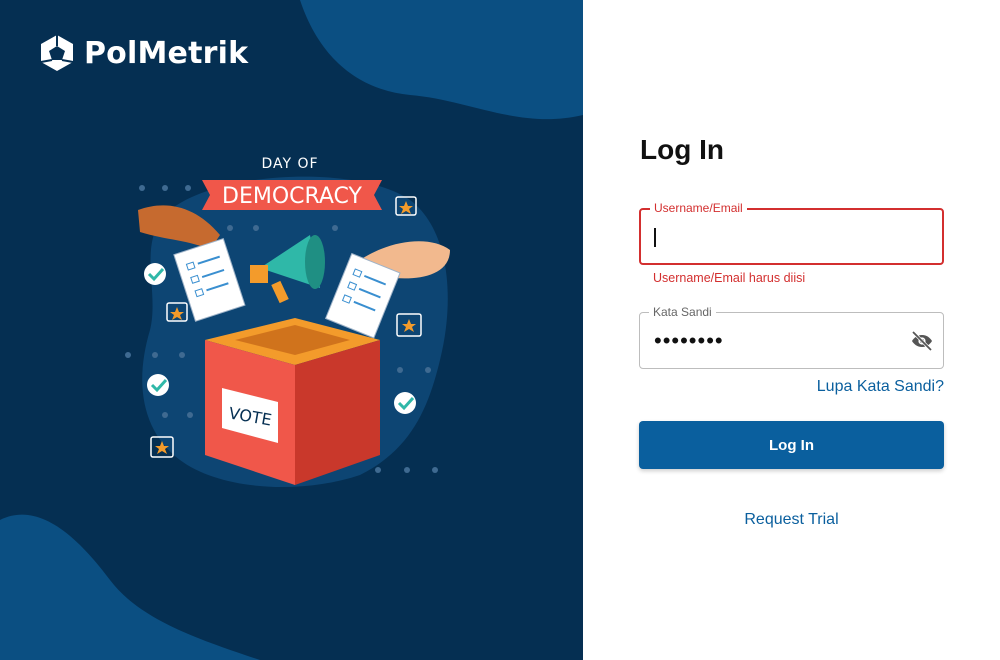  What do you see at coordinates (682, 312) in the screenshot?
I see `password-label: Kata Sandi` at bounding box center [682, 312].